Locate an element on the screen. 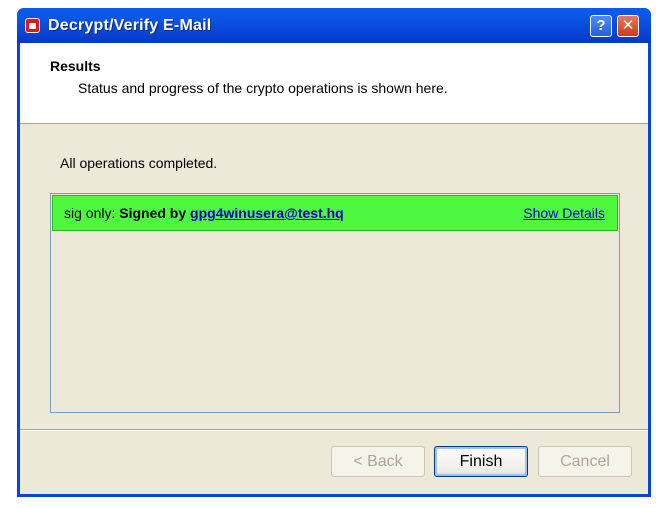 This screenshot has width=660, height=508. result-summary: sig only: Signed by gpg4winusera@test.hq is located at coordinates (204, 213).